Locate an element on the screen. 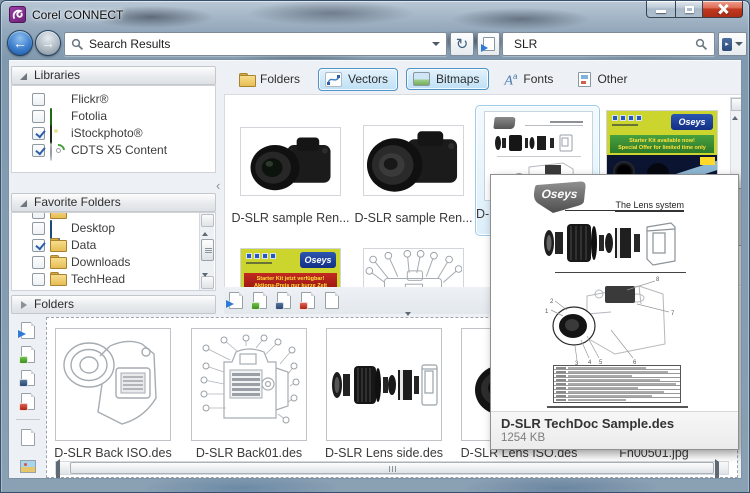 The image size is (750, 493). chevron-down-icon is located at coordinates (436, 44).